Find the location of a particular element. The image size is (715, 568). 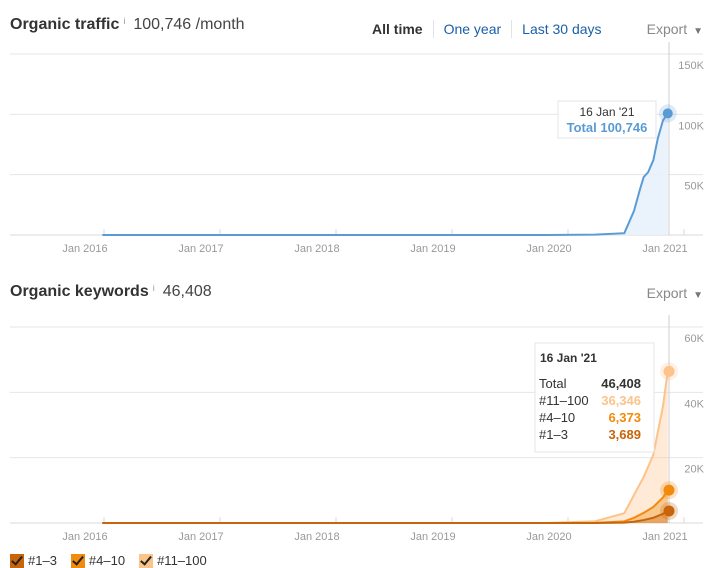

legend-item-1-3: #1–3 is located at coordinates (33, 560).